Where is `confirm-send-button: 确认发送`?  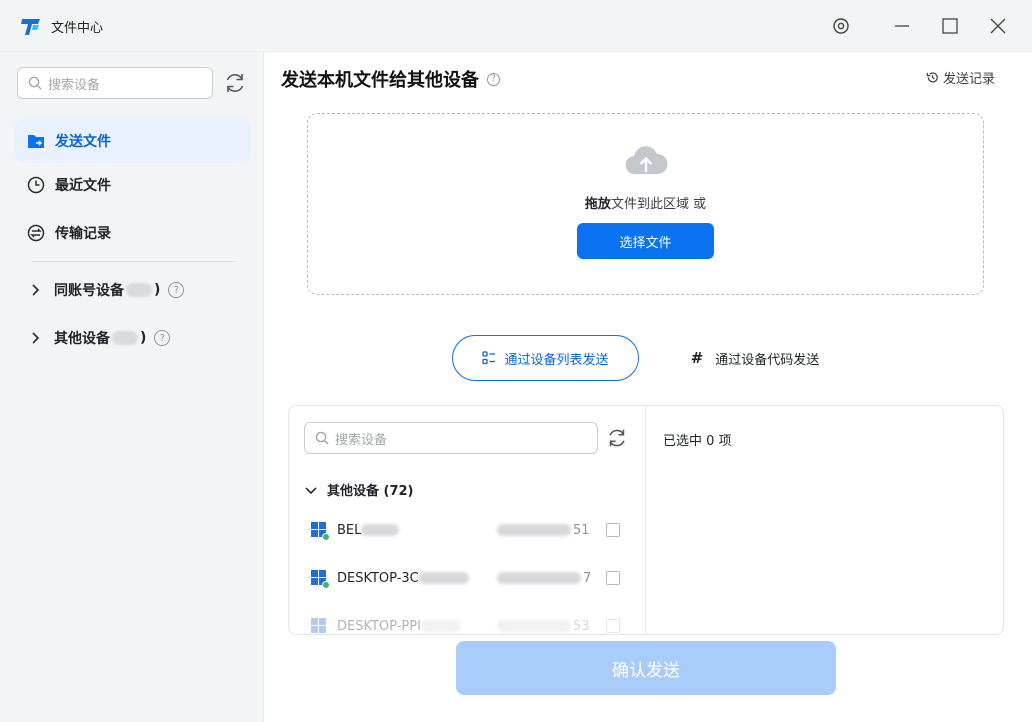 confirm-send-button: 确认发送 is located at coordinates (646, 668).